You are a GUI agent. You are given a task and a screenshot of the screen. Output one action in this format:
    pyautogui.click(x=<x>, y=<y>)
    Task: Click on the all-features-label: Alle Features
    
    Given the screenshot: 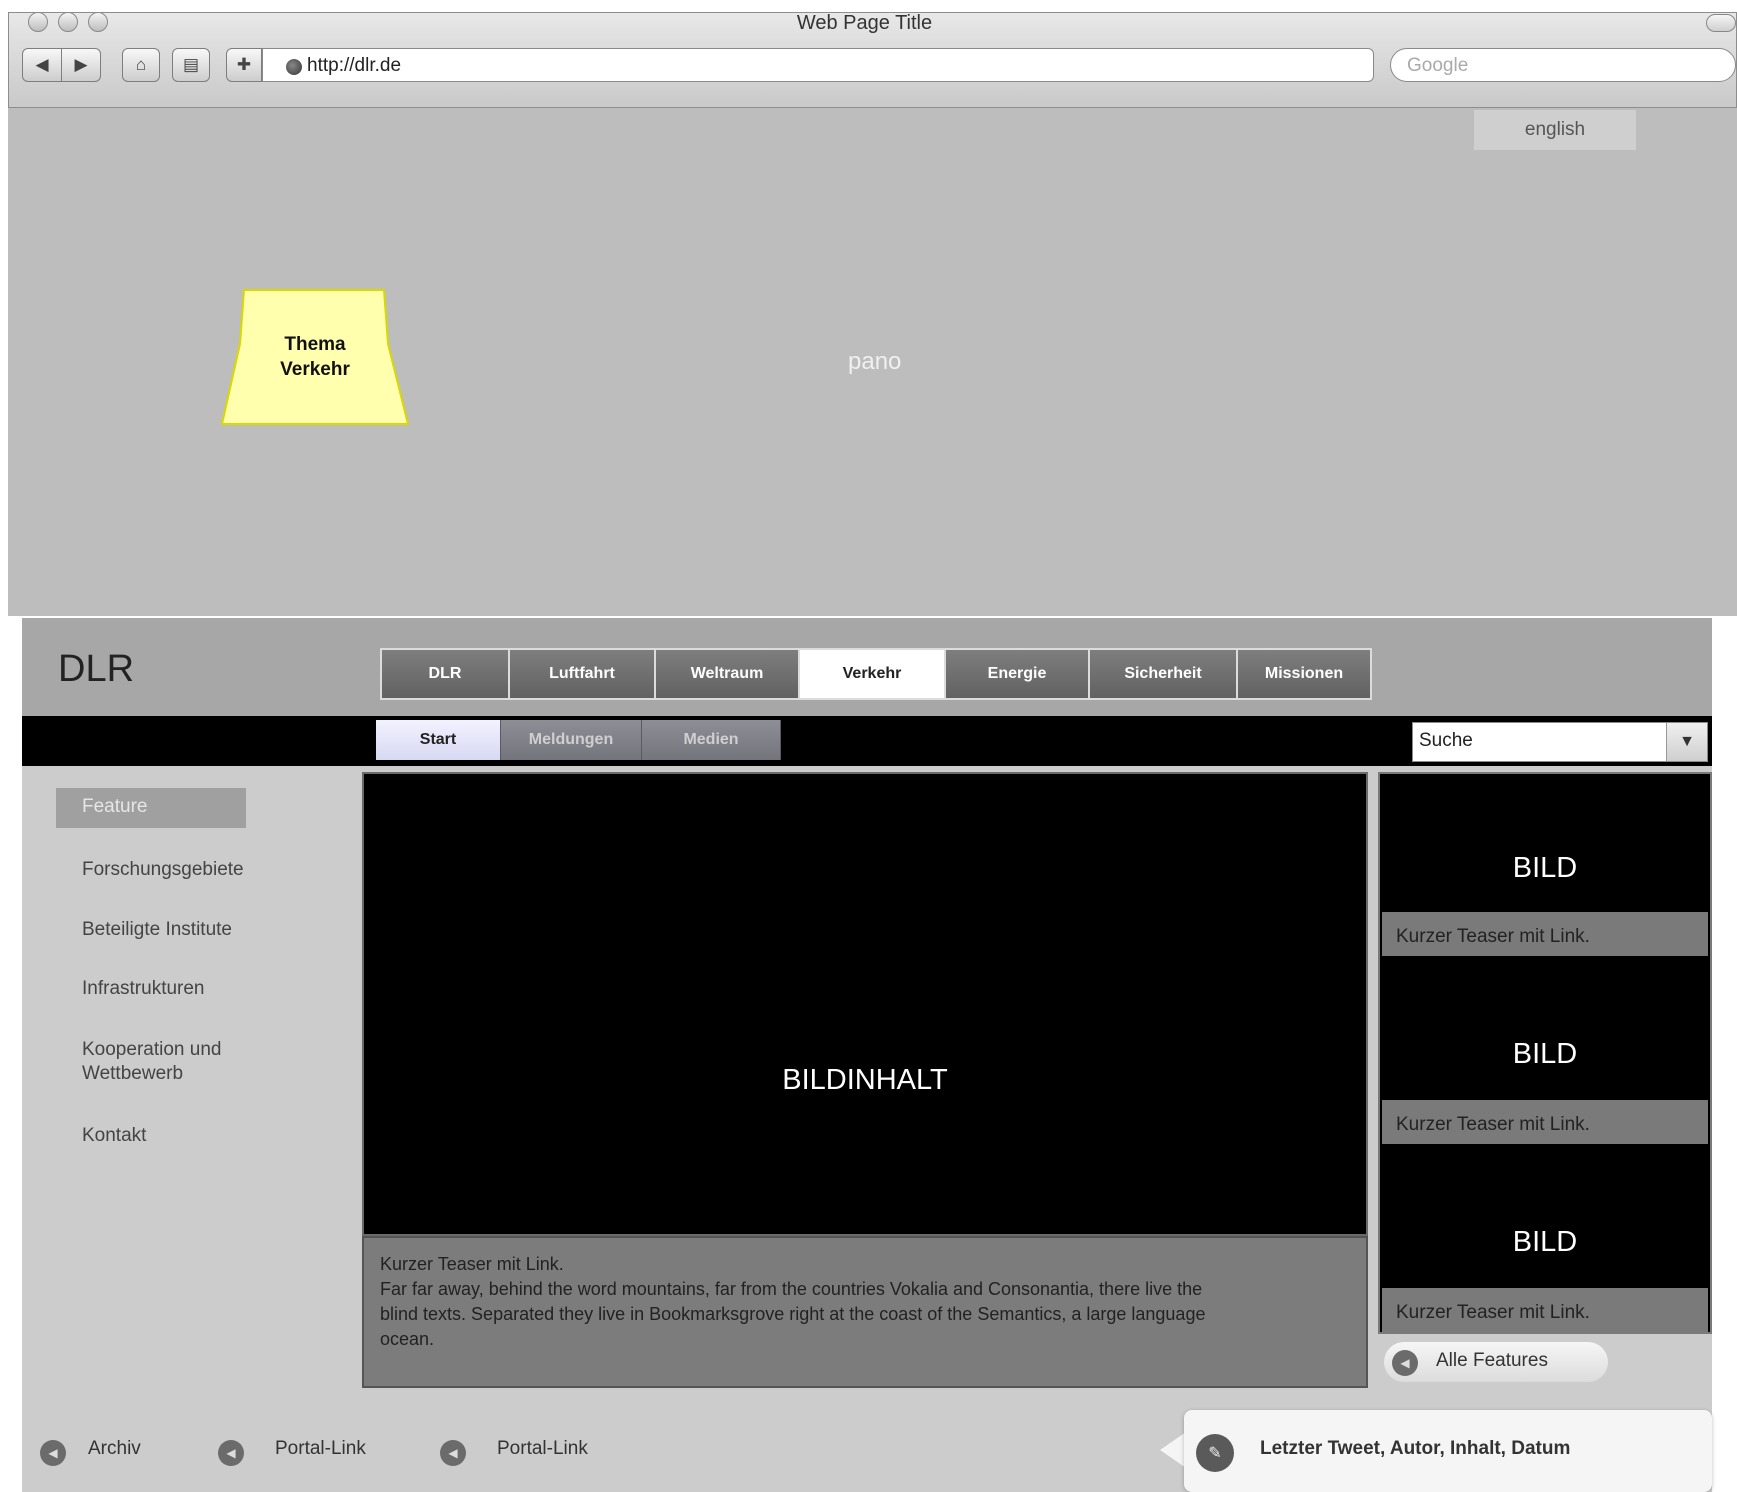 What is the action you would take?
    pyautogui.click(x=1492, y=1361)
    